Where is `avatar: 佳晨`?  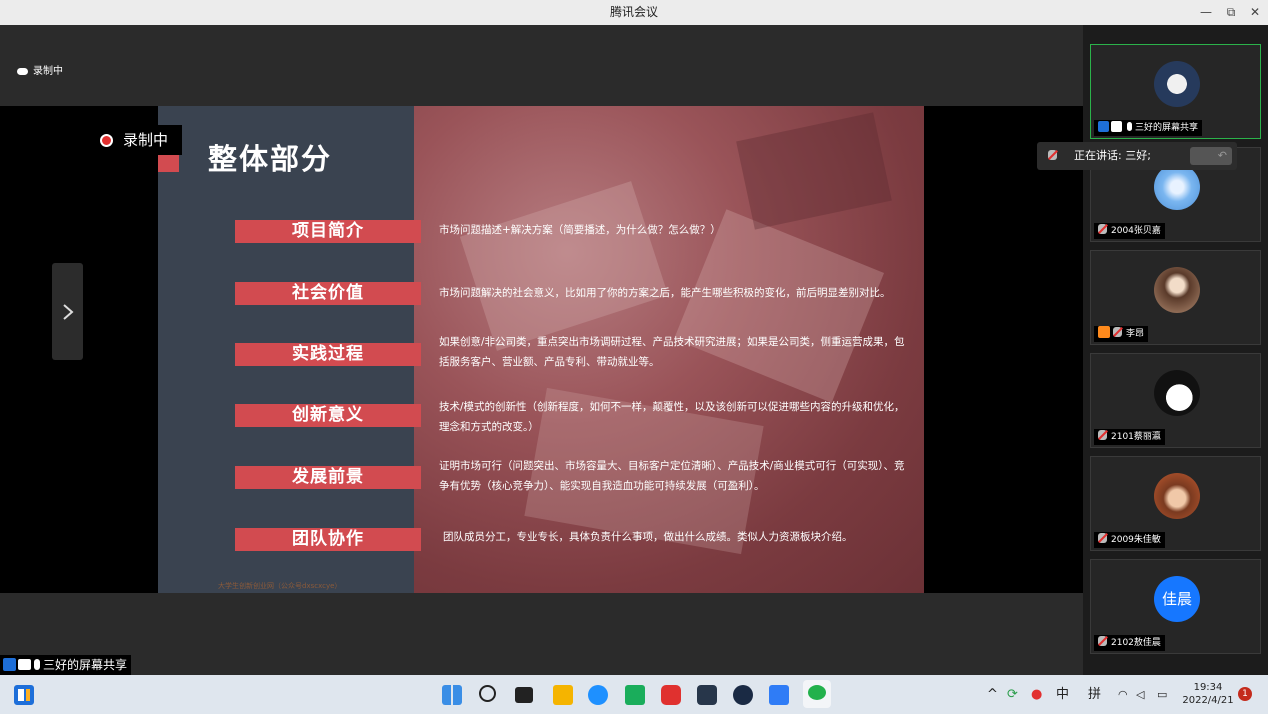 avatar: 佳晨 is located at coordinates (1177, 599).